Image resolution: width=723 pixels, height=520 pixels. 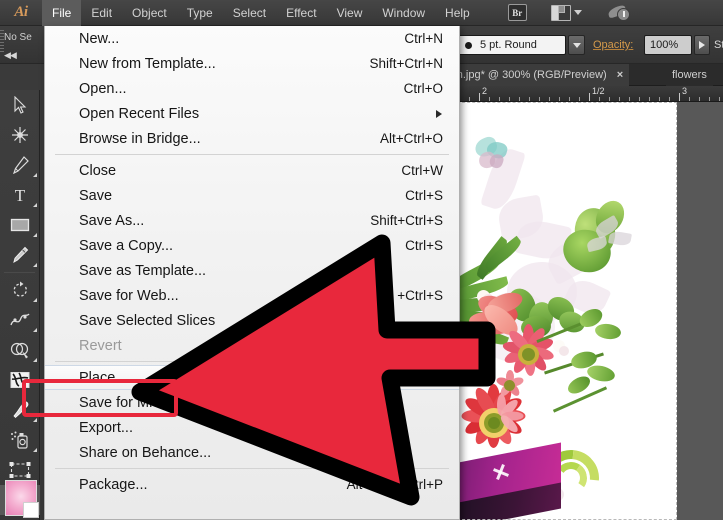 What do you see at coordinates (252, 138) in the screenshot?
I see `menu-item-browse-in-bridge: Browse in Bridge... Alt+Ctrl+O` at bounding box center [252, 138].